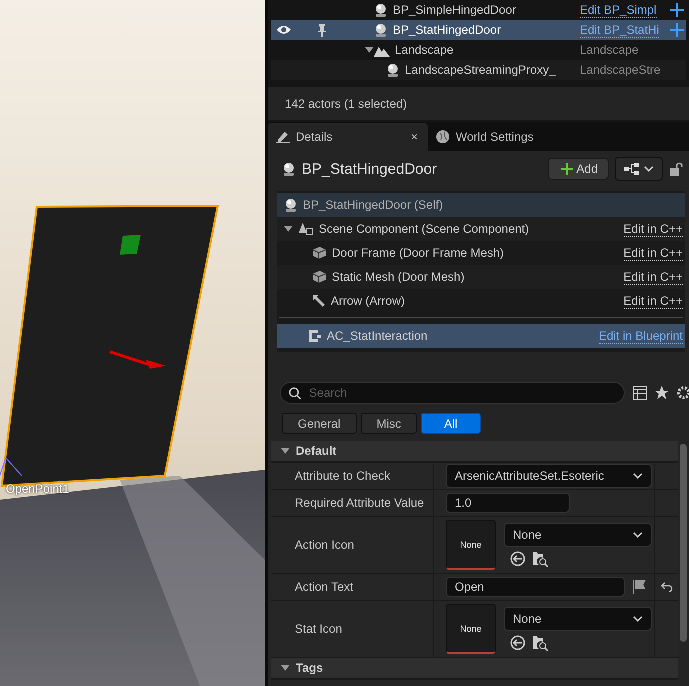  I want to click on table-icon, so click(640, 393).